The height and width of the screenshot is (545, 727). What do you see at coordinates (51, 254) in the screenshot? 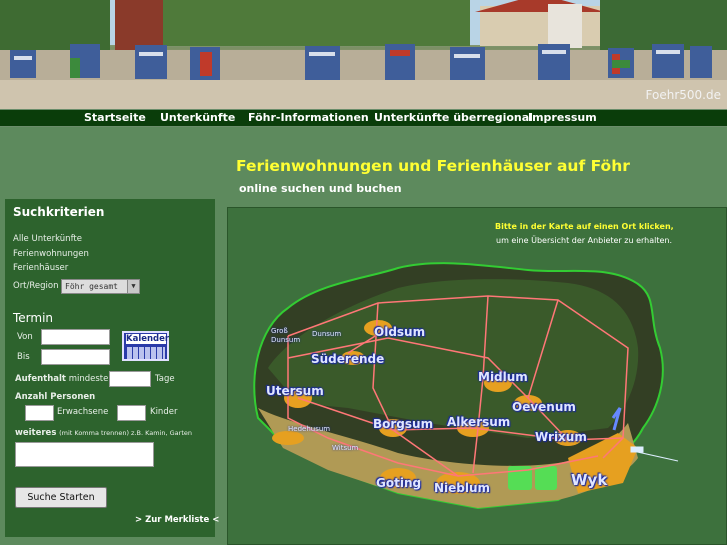
I see `category-link-ferienwohnungen: Ferienwohnungen` at bounding box center [51, 254].